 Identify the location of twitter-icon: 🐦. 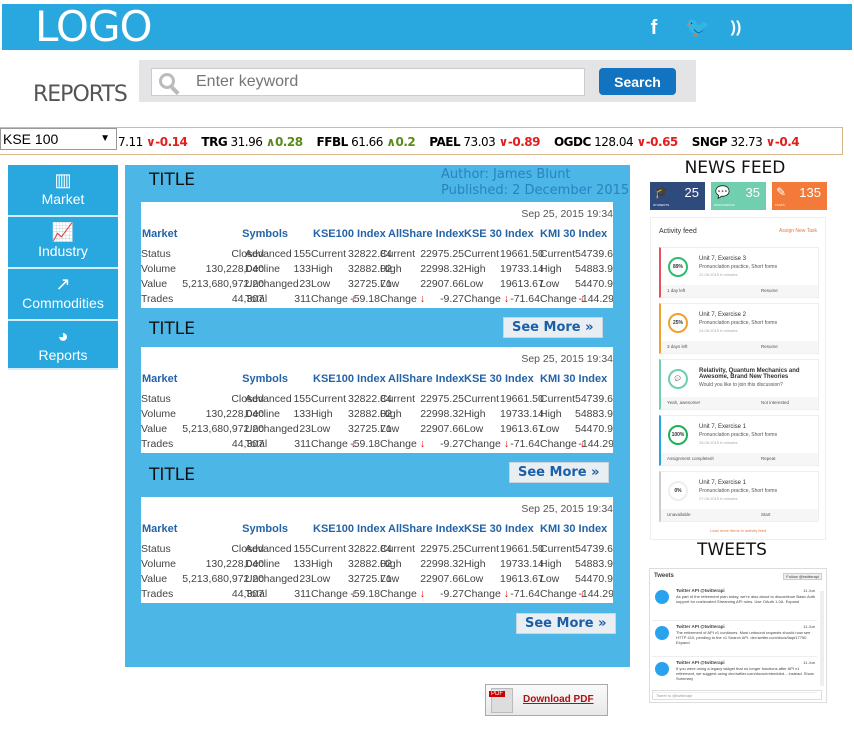
(697, 28).